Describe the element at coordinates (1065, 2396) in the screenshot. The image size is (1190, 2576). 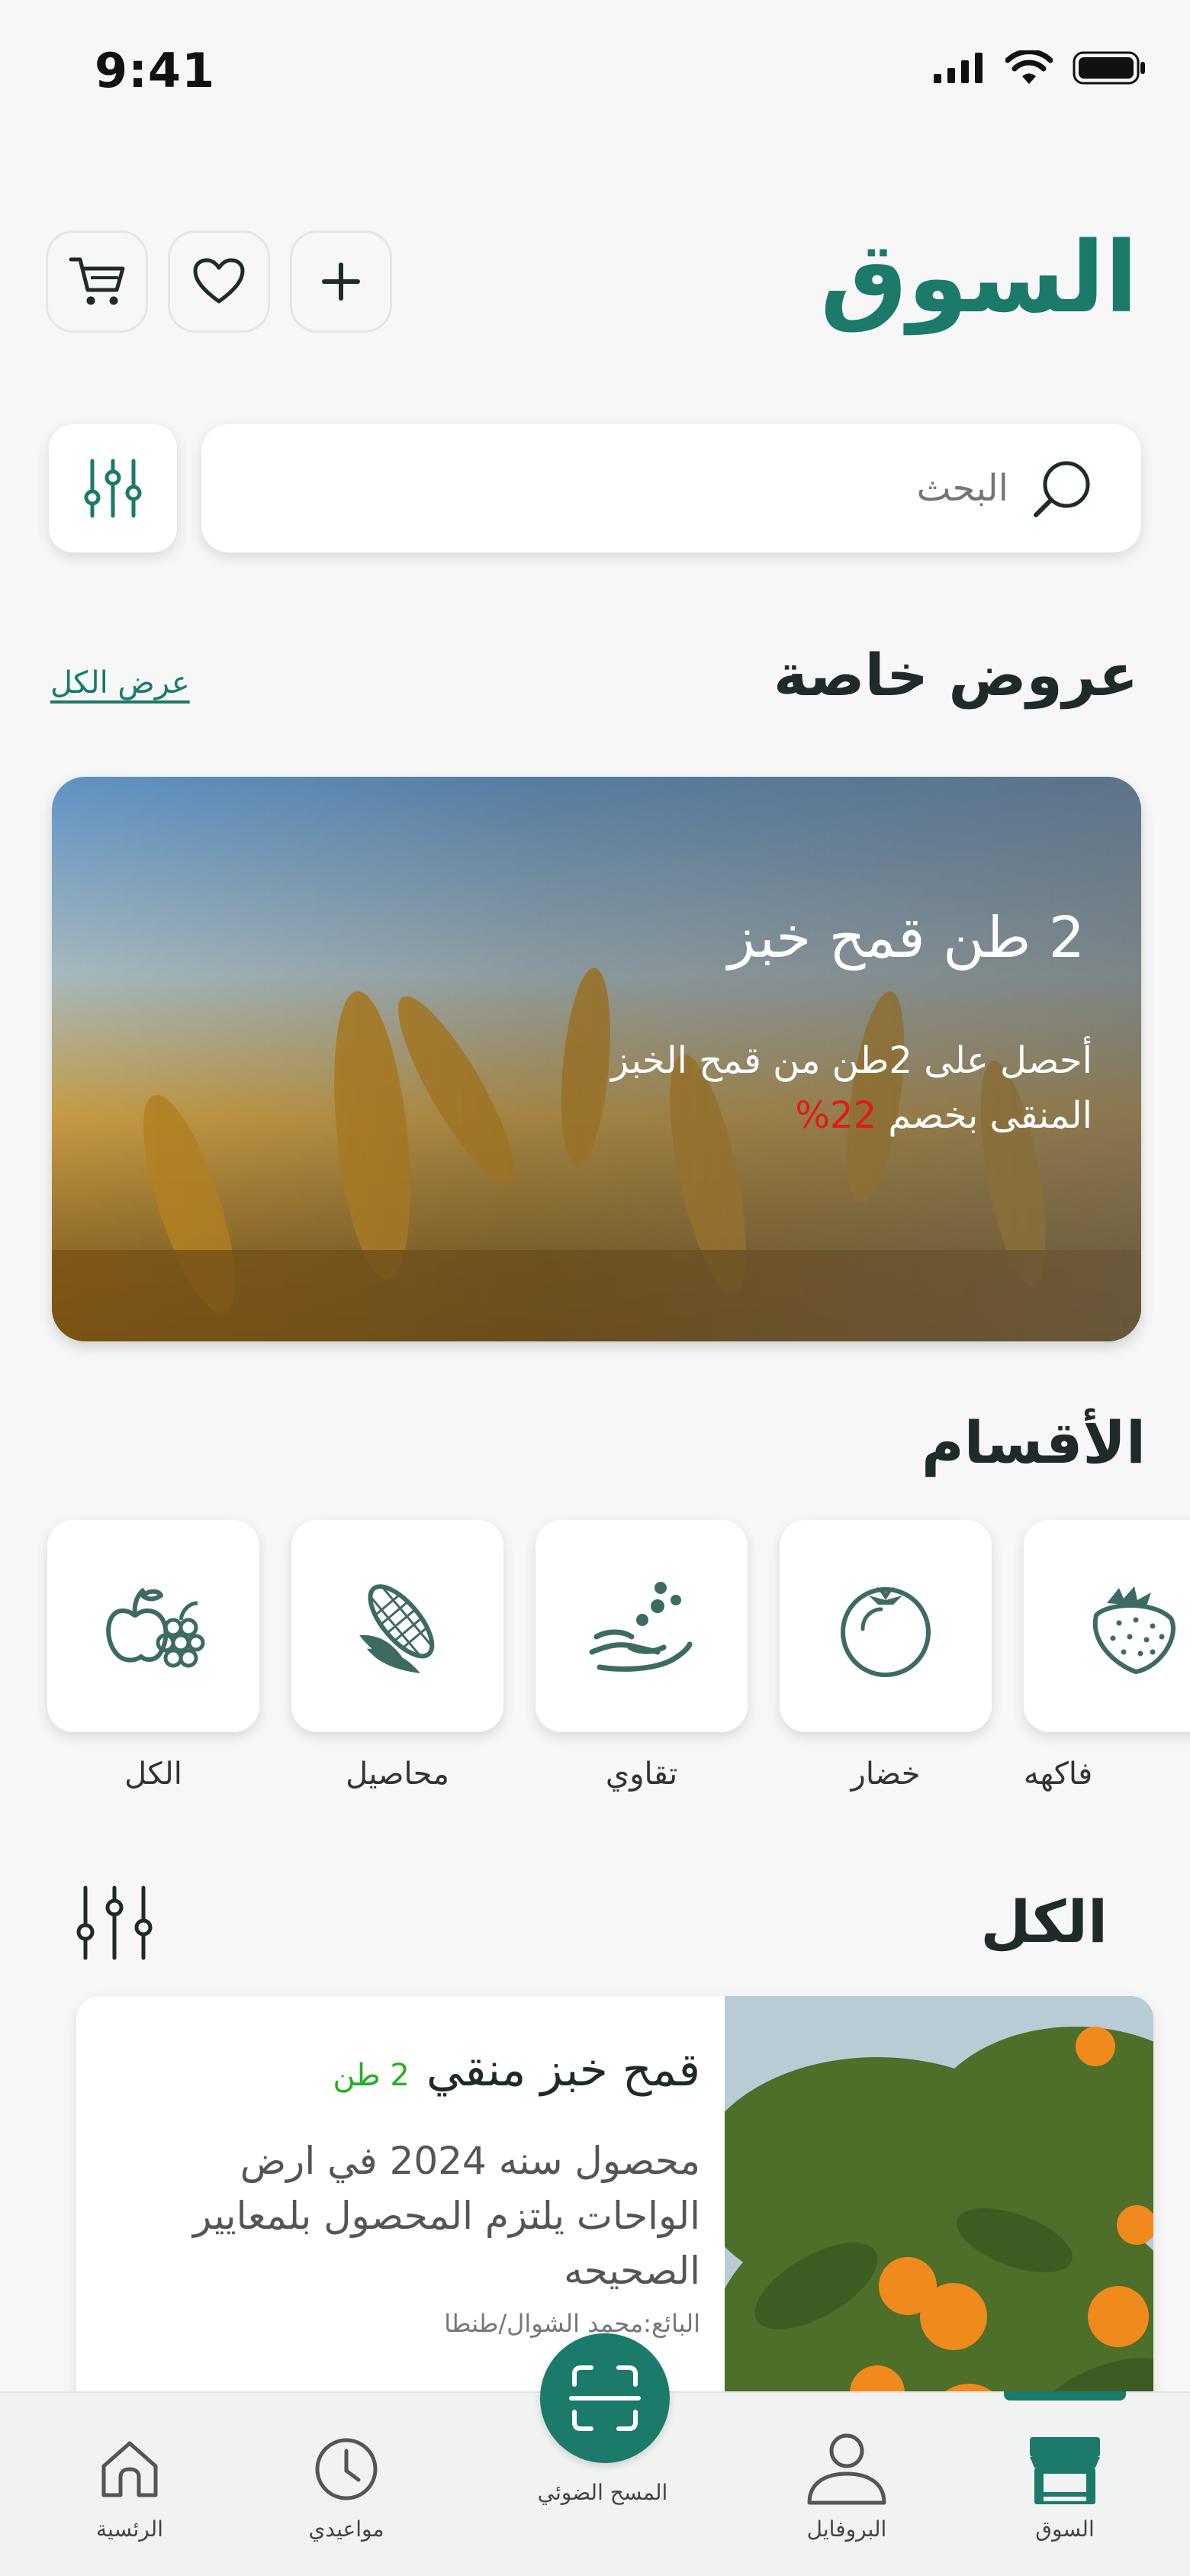
I see `nav-active-indicator` at that location.